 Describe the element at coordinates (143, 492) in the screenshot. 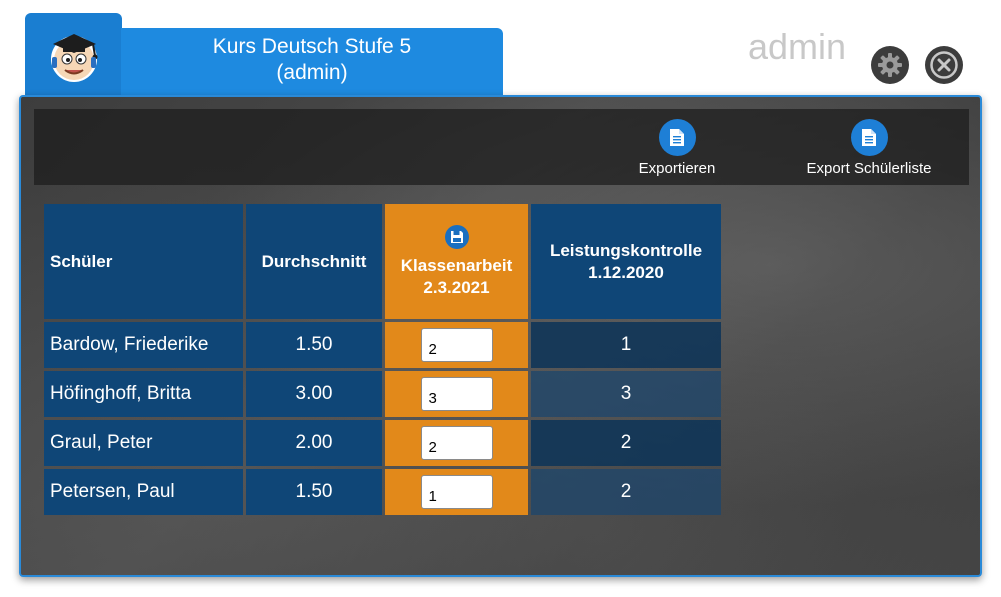

I see `student-name: Petersen, Paul` at that location.